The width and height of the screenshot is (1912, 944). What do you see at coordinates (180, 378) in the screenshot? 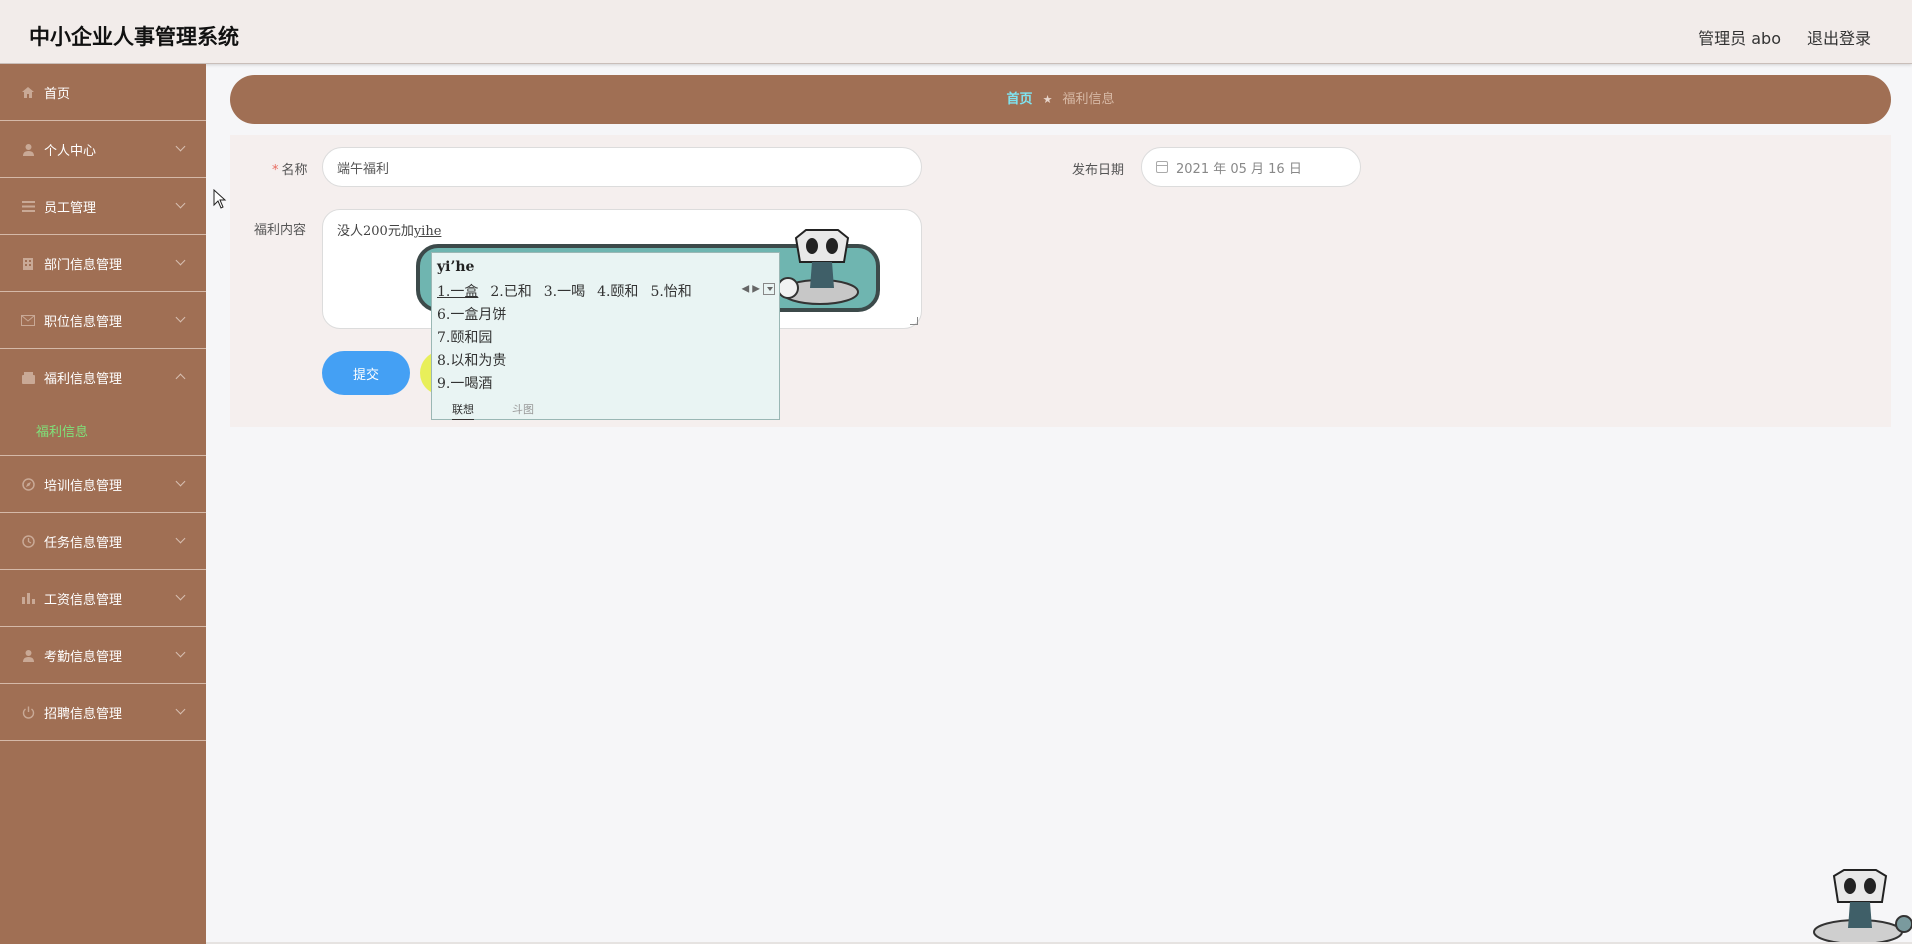
I see `chevron-up-icon` at bounding box center [180, 378].